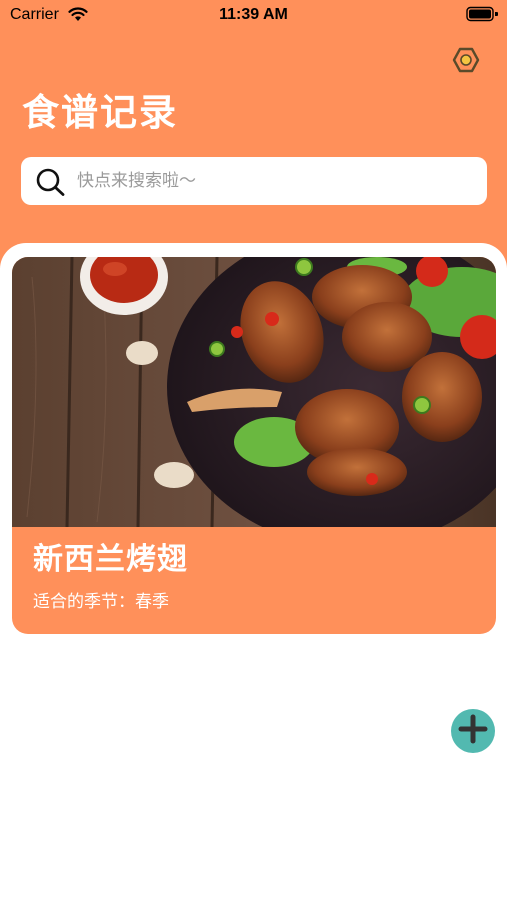  What do you see at coordinates (482, 16) in the screenshot?
I see `battery-icon` at bounding box center [482, 16].